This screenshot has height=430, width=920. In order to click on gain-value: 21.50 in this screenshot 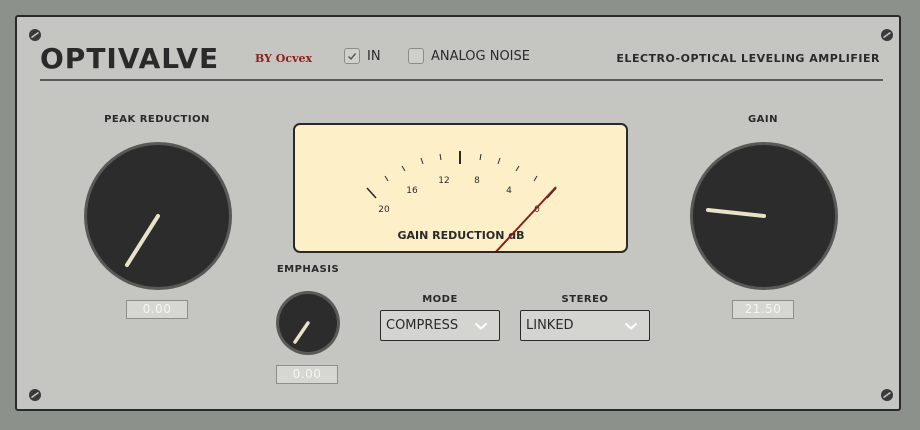, I will do `click(763, 309)`.